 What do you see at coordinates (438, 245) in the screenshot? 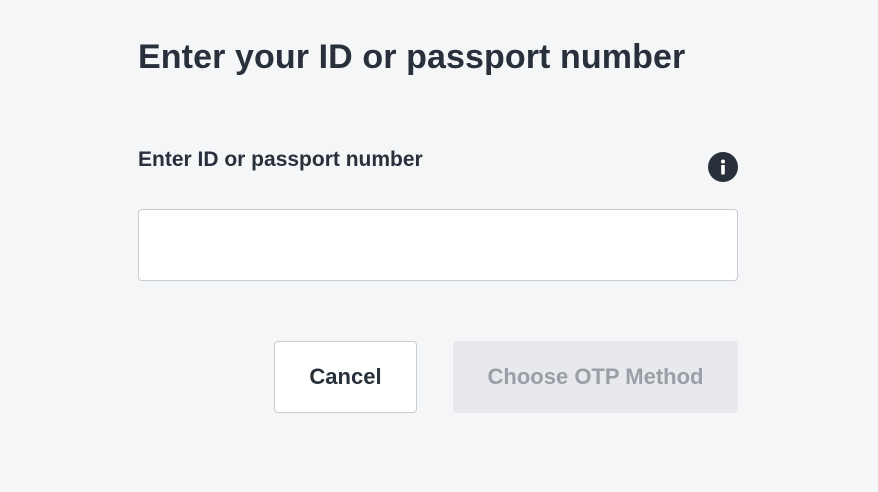
I see `id-passport-input` at bounding box center [438, 245].